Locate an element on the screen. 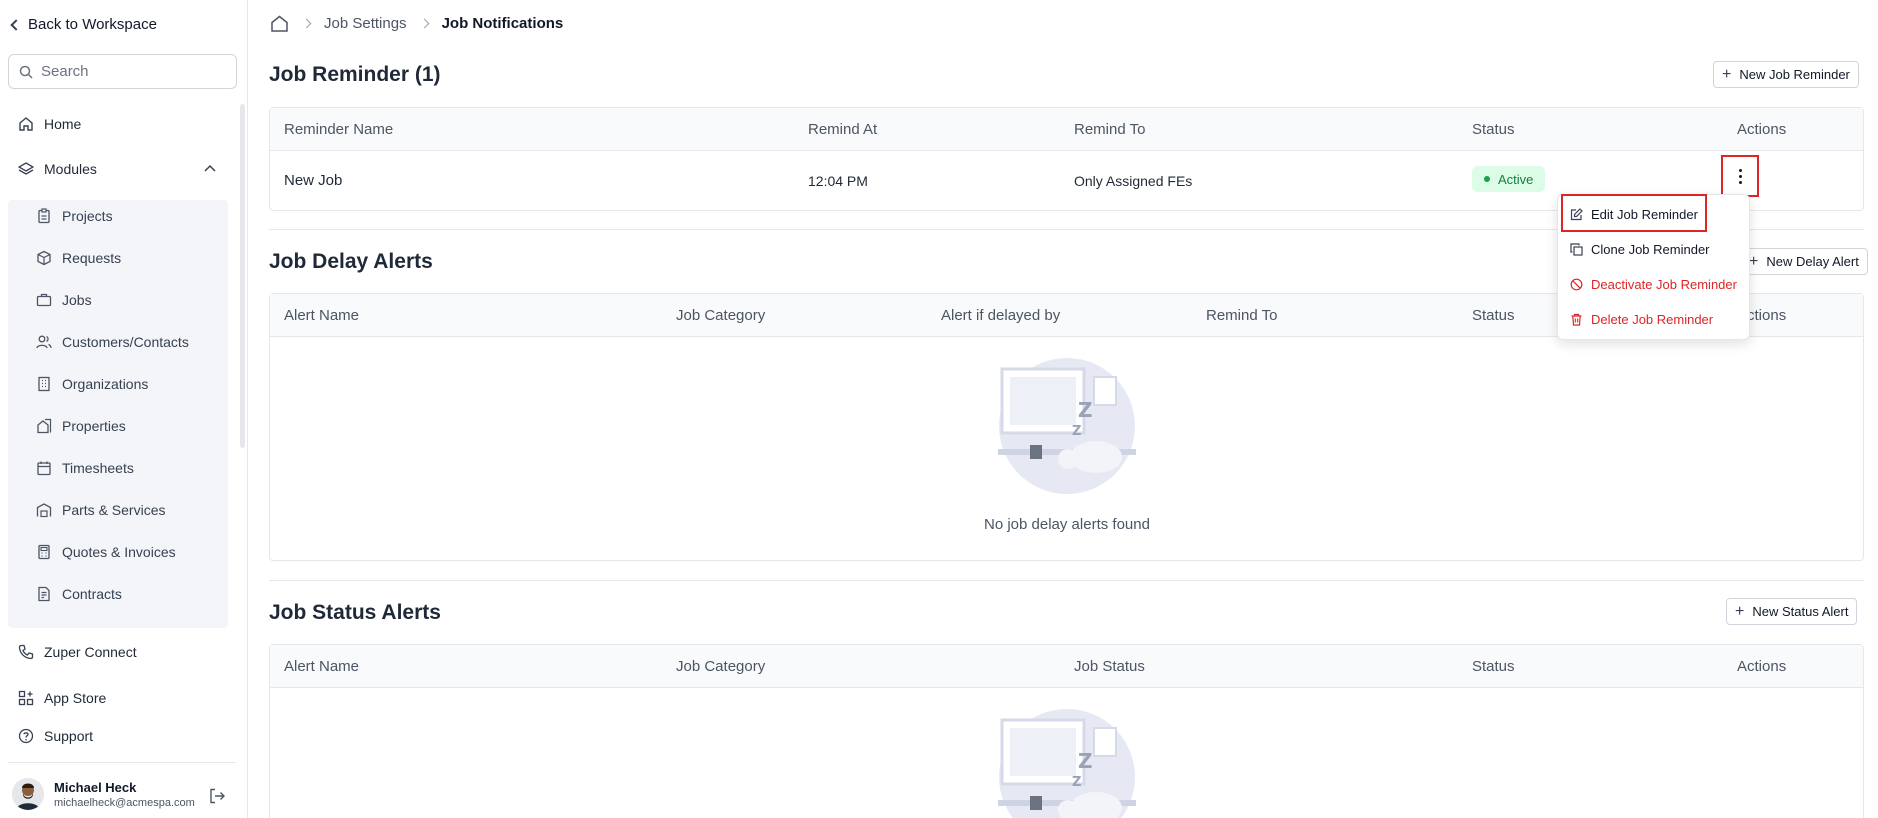 Image resolution: width=1878 pixels, height=818 pixels. sidebar-item-projects: Projects is located at coordinates (74, 216).